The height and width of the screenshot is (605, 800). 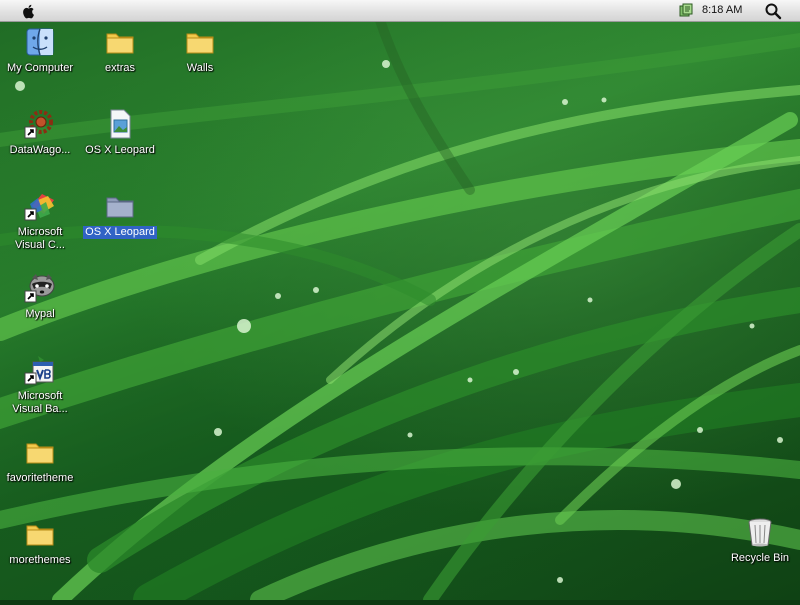 I want to click on finder-icon, so click(x=40, y=42).